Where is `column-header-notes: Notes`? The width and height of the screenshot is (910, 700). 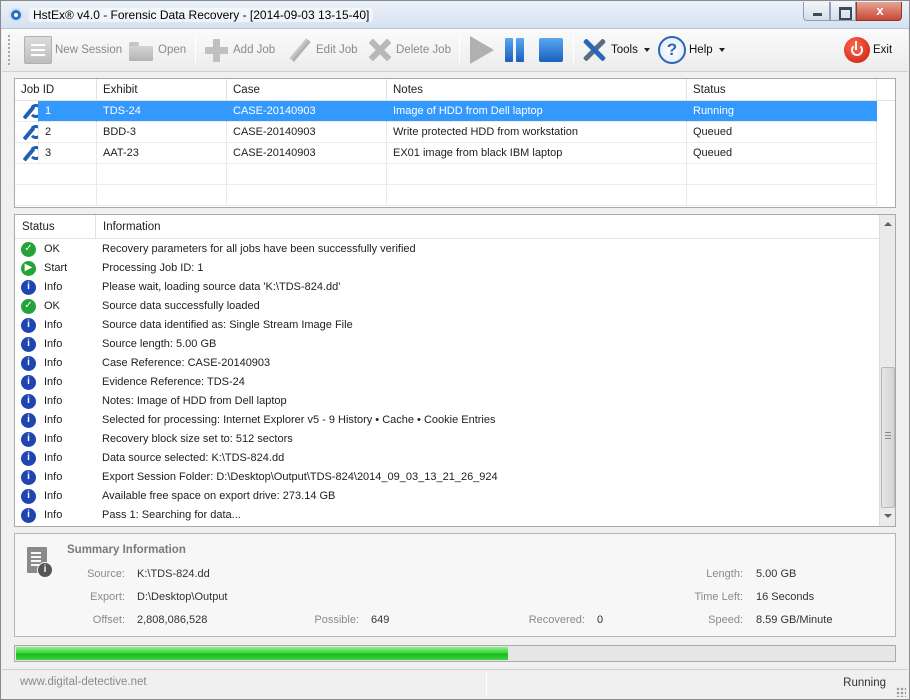 column-header-notes: Notes is located at coordinates (537, 90).